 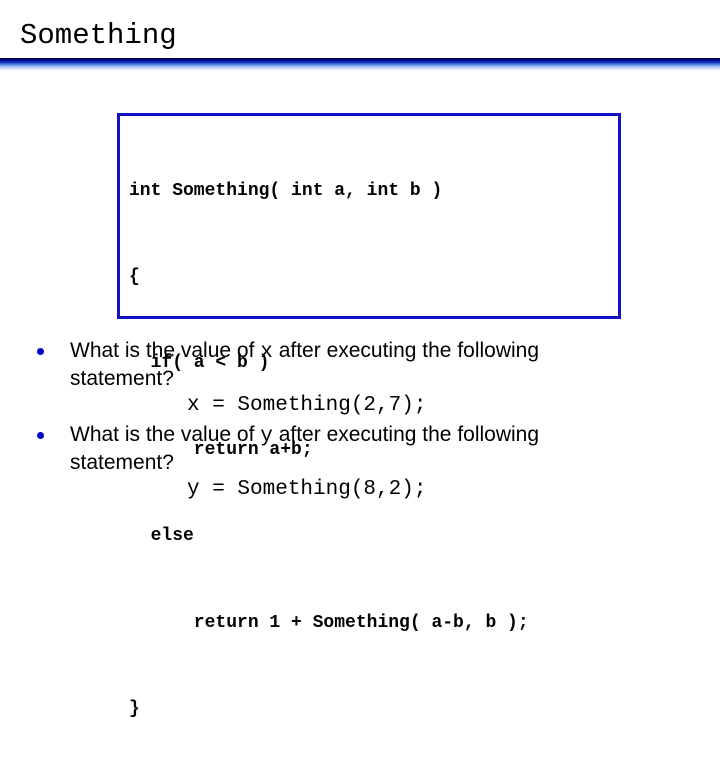 I want to click on slide-title: Something, so click(x=98, y=35).